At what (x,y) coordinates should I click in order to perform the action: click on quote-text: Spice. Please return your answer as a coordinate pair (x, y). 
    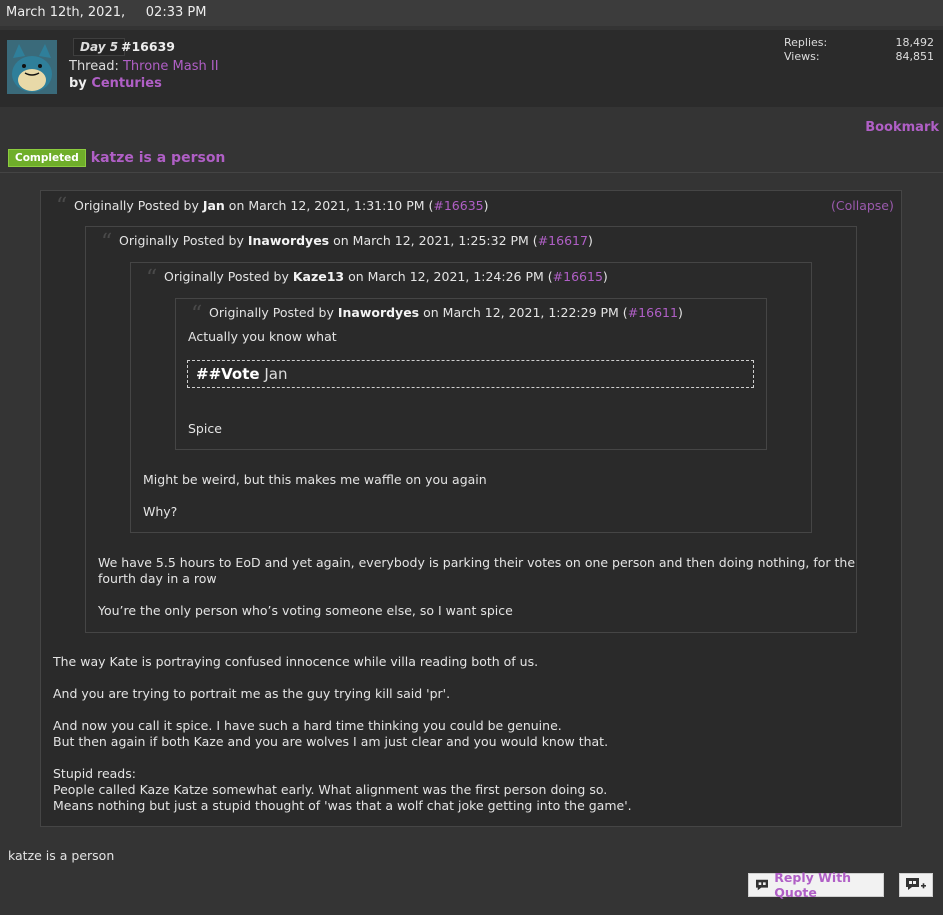
    Looking at the image, I should click on (205, 428).